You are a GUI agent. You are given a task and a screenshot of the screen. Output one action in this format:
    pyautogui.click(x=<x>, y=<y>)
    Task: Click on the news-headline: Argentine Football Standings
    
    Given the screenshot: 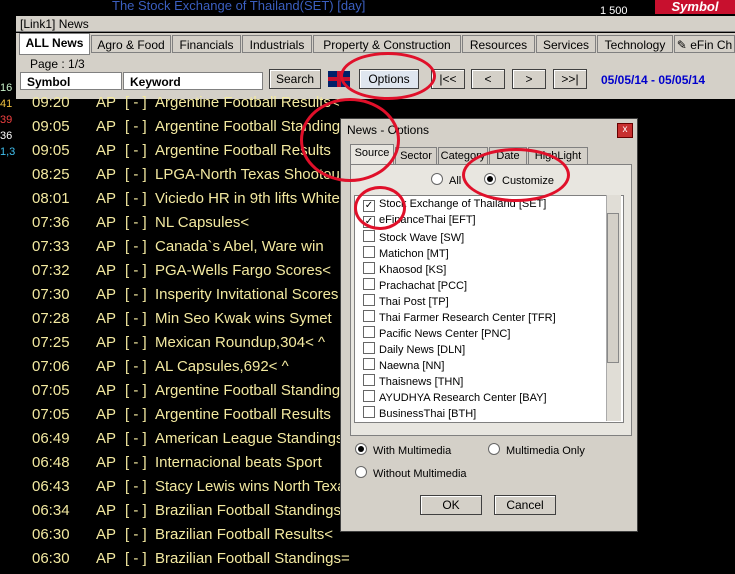 What is the action you would take?
    pyautogui.click(x=251, y=390)
    